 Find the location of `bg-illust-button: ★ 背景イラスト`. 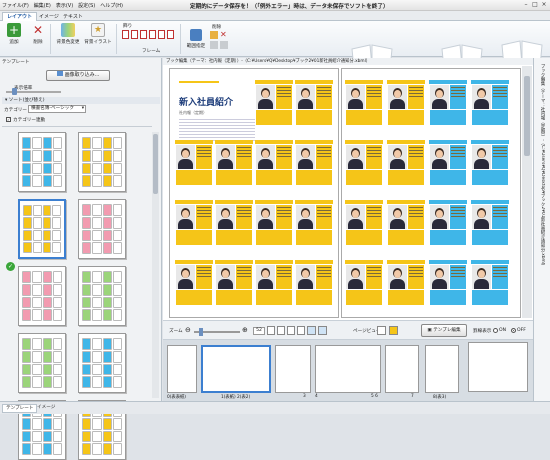

bg-illust-button: ★ 背景イラスト is located at coordinates (98, 34).